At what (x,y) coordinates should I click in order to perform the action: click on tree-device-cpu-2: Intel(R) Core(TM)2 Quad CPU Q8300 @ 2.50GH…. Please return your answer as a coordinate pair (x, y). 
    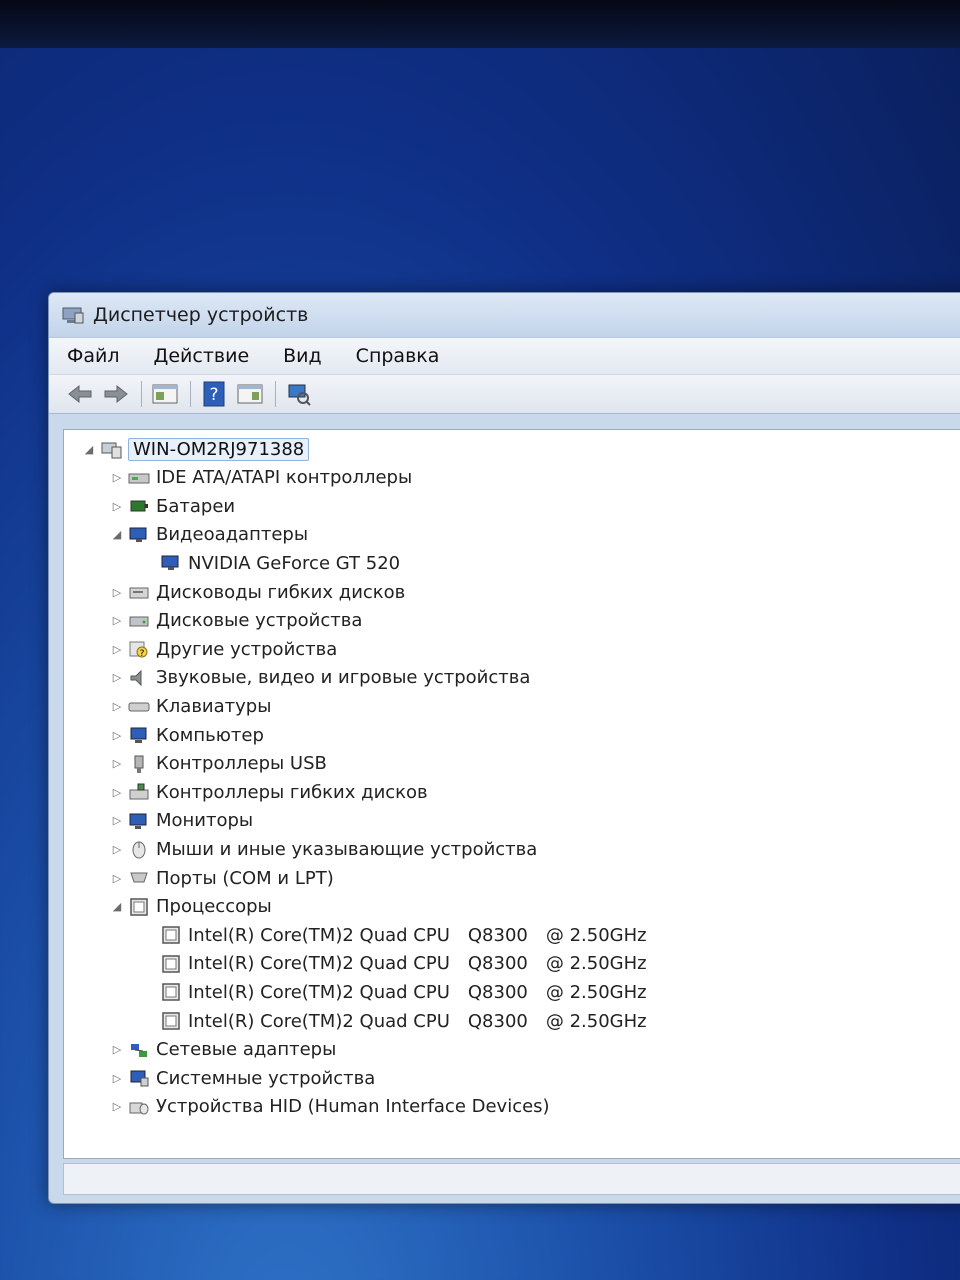
    Looking at the image, I should click on (394, 992).